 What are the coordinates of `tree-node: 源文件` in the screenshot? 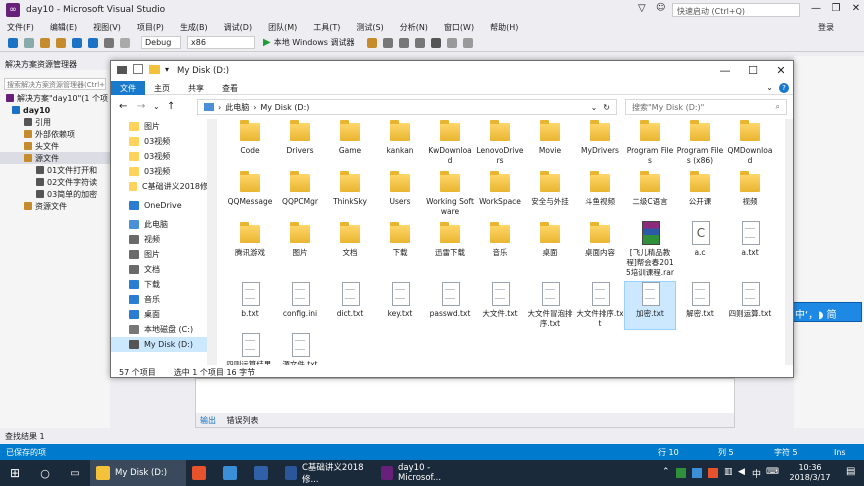 It's located at (55, 158).